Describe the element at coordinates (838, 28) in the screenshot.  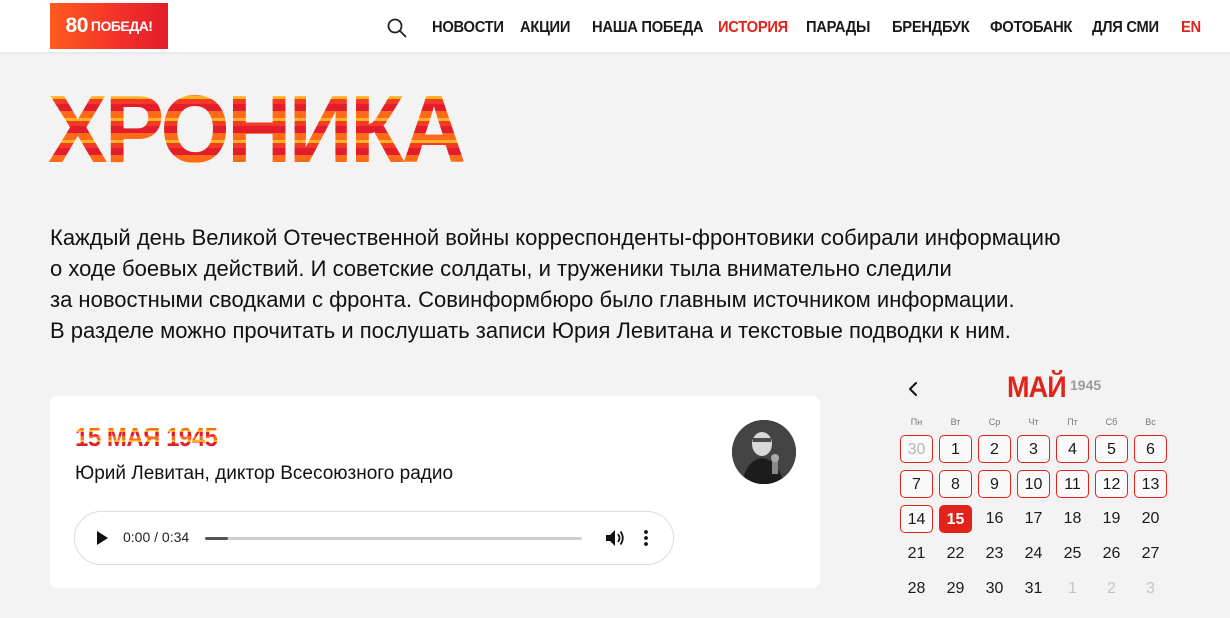
I see `nav-item-parades: ПАРАДЫ` at that location.